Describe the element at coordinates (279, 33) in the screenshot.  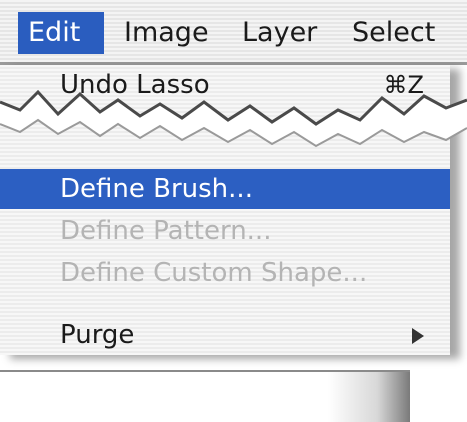
I see `menu-layer: Layer` at that location.